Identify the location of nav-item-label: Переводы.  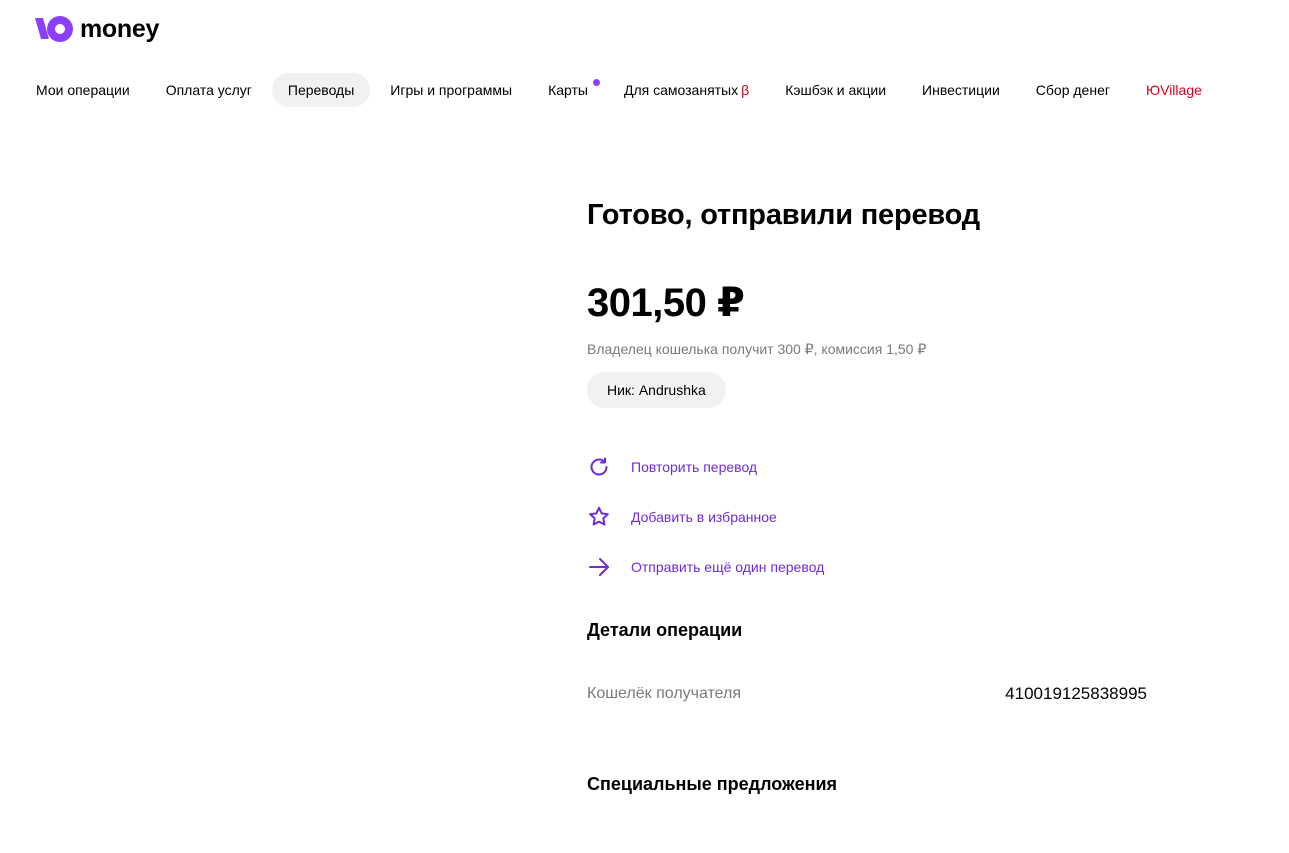
(321, 90).